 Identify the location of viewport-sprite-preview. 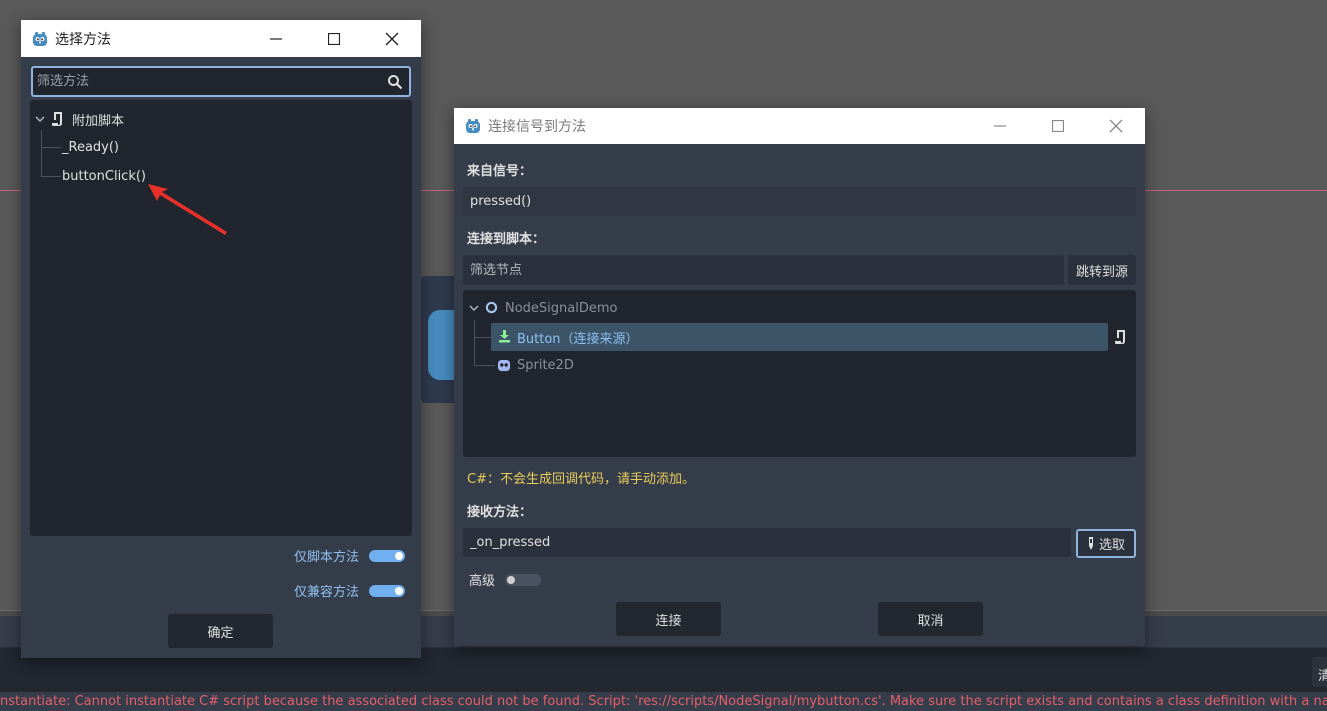
(438, 339).